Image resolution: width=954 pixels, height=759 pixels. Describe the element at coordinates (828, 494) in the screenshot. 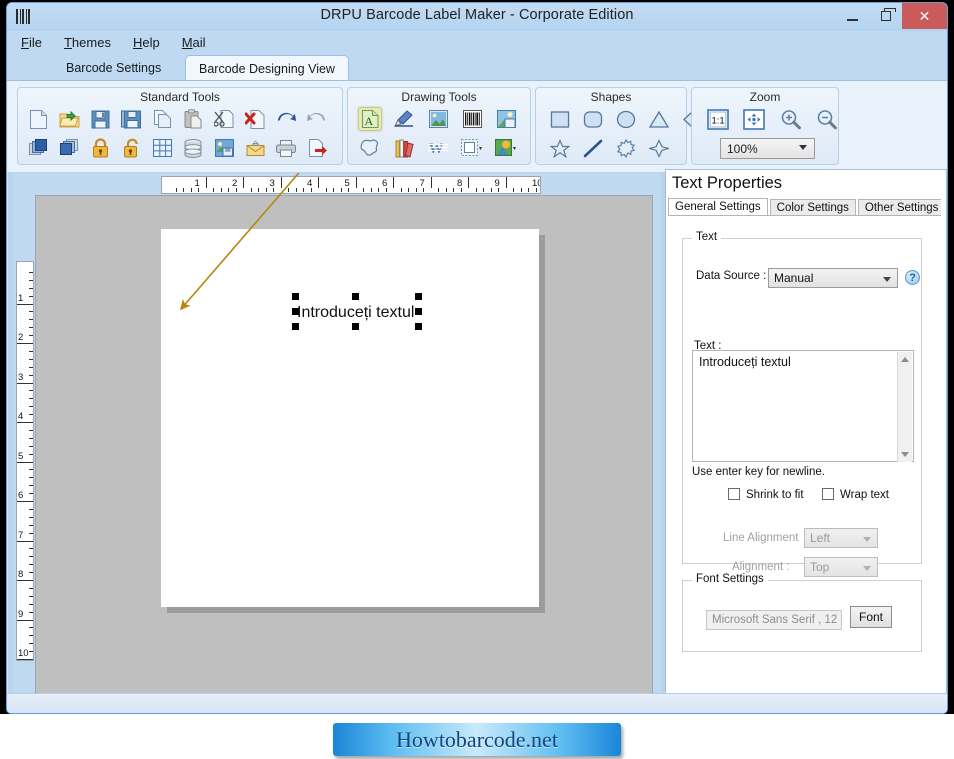

I see `wrap-text-checkbox` at that location.